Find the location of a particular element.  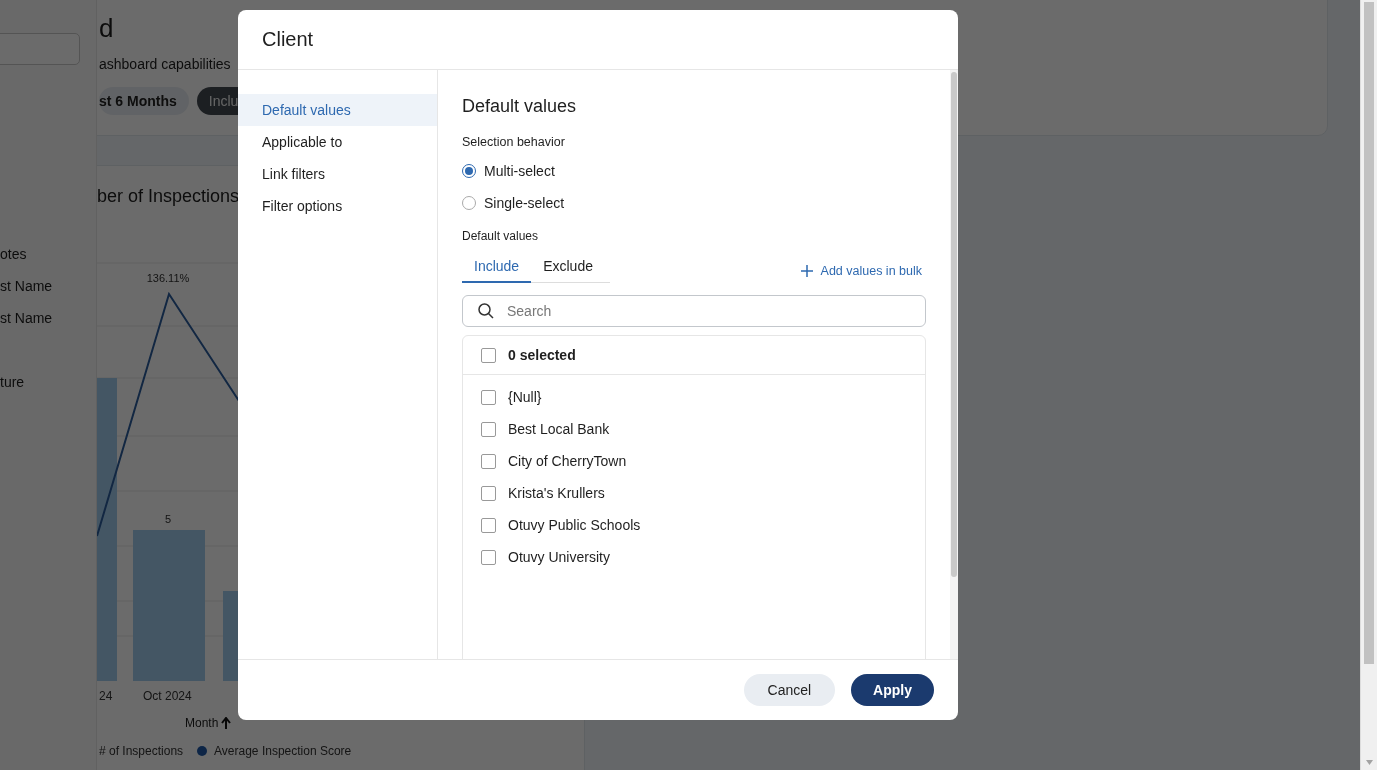

add-values-link: Add values in bulk is located at coordinates (863, 270).